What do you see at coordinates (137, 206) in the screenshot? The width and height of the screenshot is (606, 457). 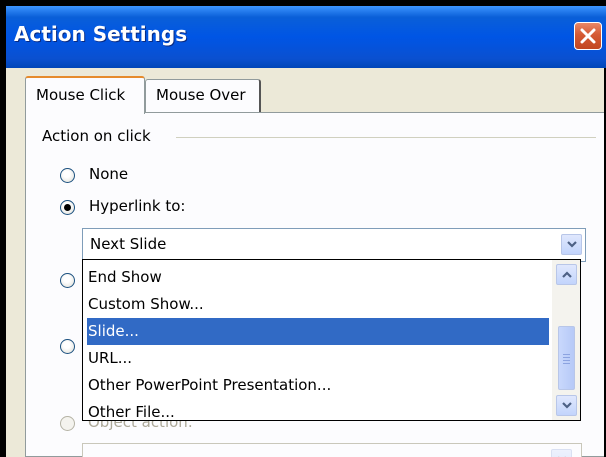 I see `radio-hyperlink-label: Hyperlink to:` at bounding box center [137, 206].